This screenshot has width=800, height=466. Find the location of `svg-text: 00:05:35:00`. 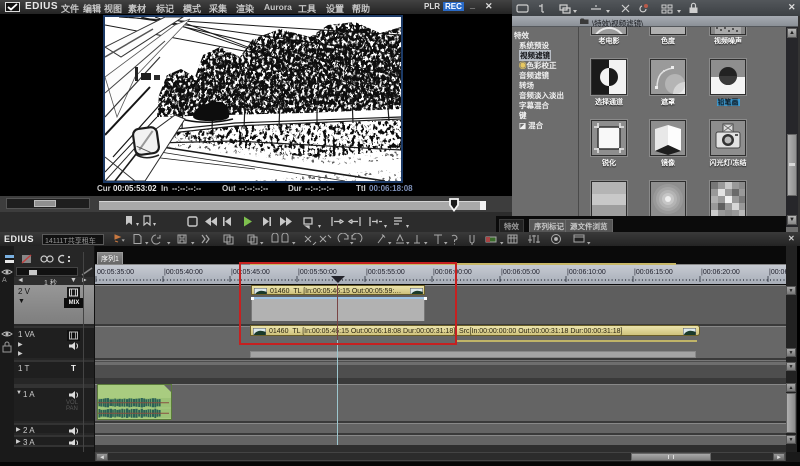

svg-text: 00:05:35:00 is located at coordinates (115, 272).